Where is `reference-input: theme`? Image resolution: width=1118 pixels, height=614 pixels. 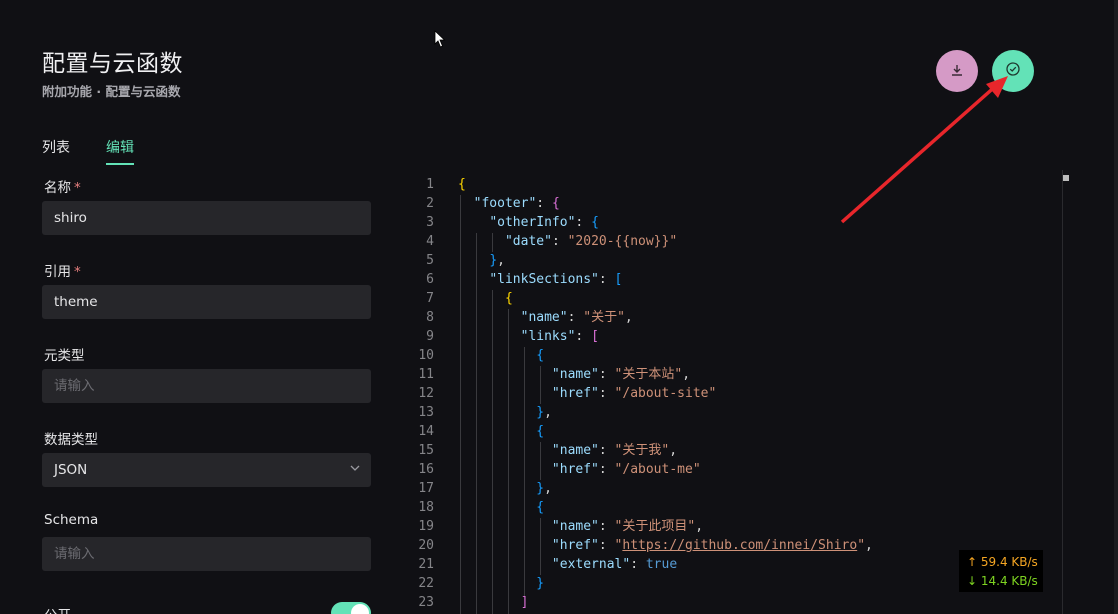
reference-input: theme is located at coordinates (206, 302).